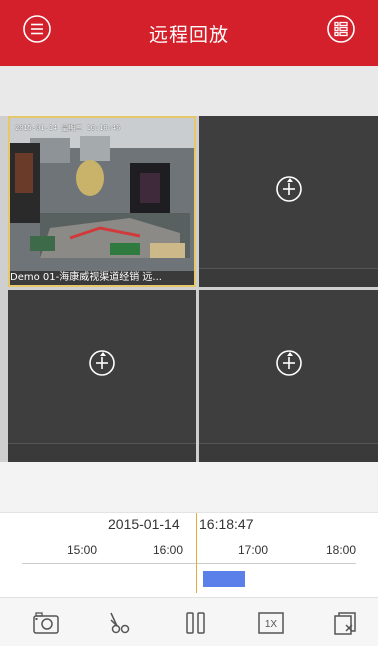  What do you see at coordinates (341, 29) in the screenshot?
I see `list-view-icon` at bounding box center [341, 29].